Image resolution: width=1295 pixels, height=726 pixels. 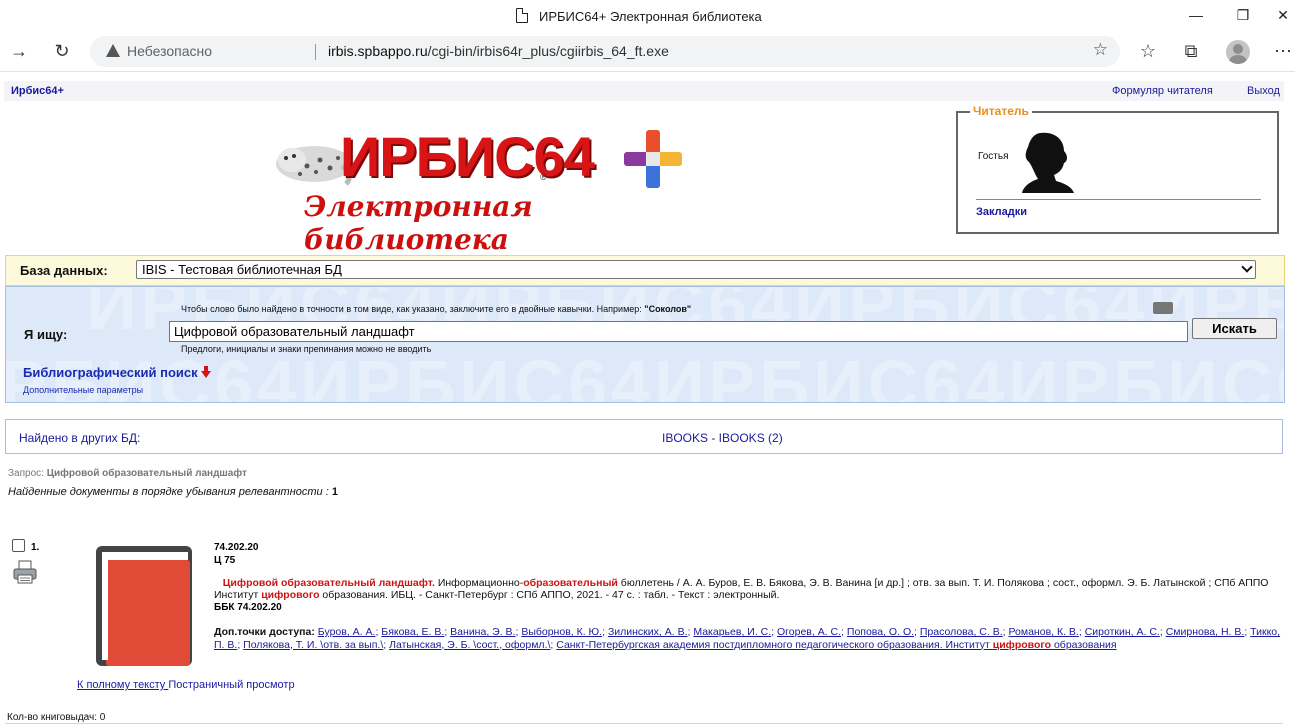 What do you see at coordinates (35, 547) in the screenshot?
I see `record-number: 1.` at bounding box center [35, 547].